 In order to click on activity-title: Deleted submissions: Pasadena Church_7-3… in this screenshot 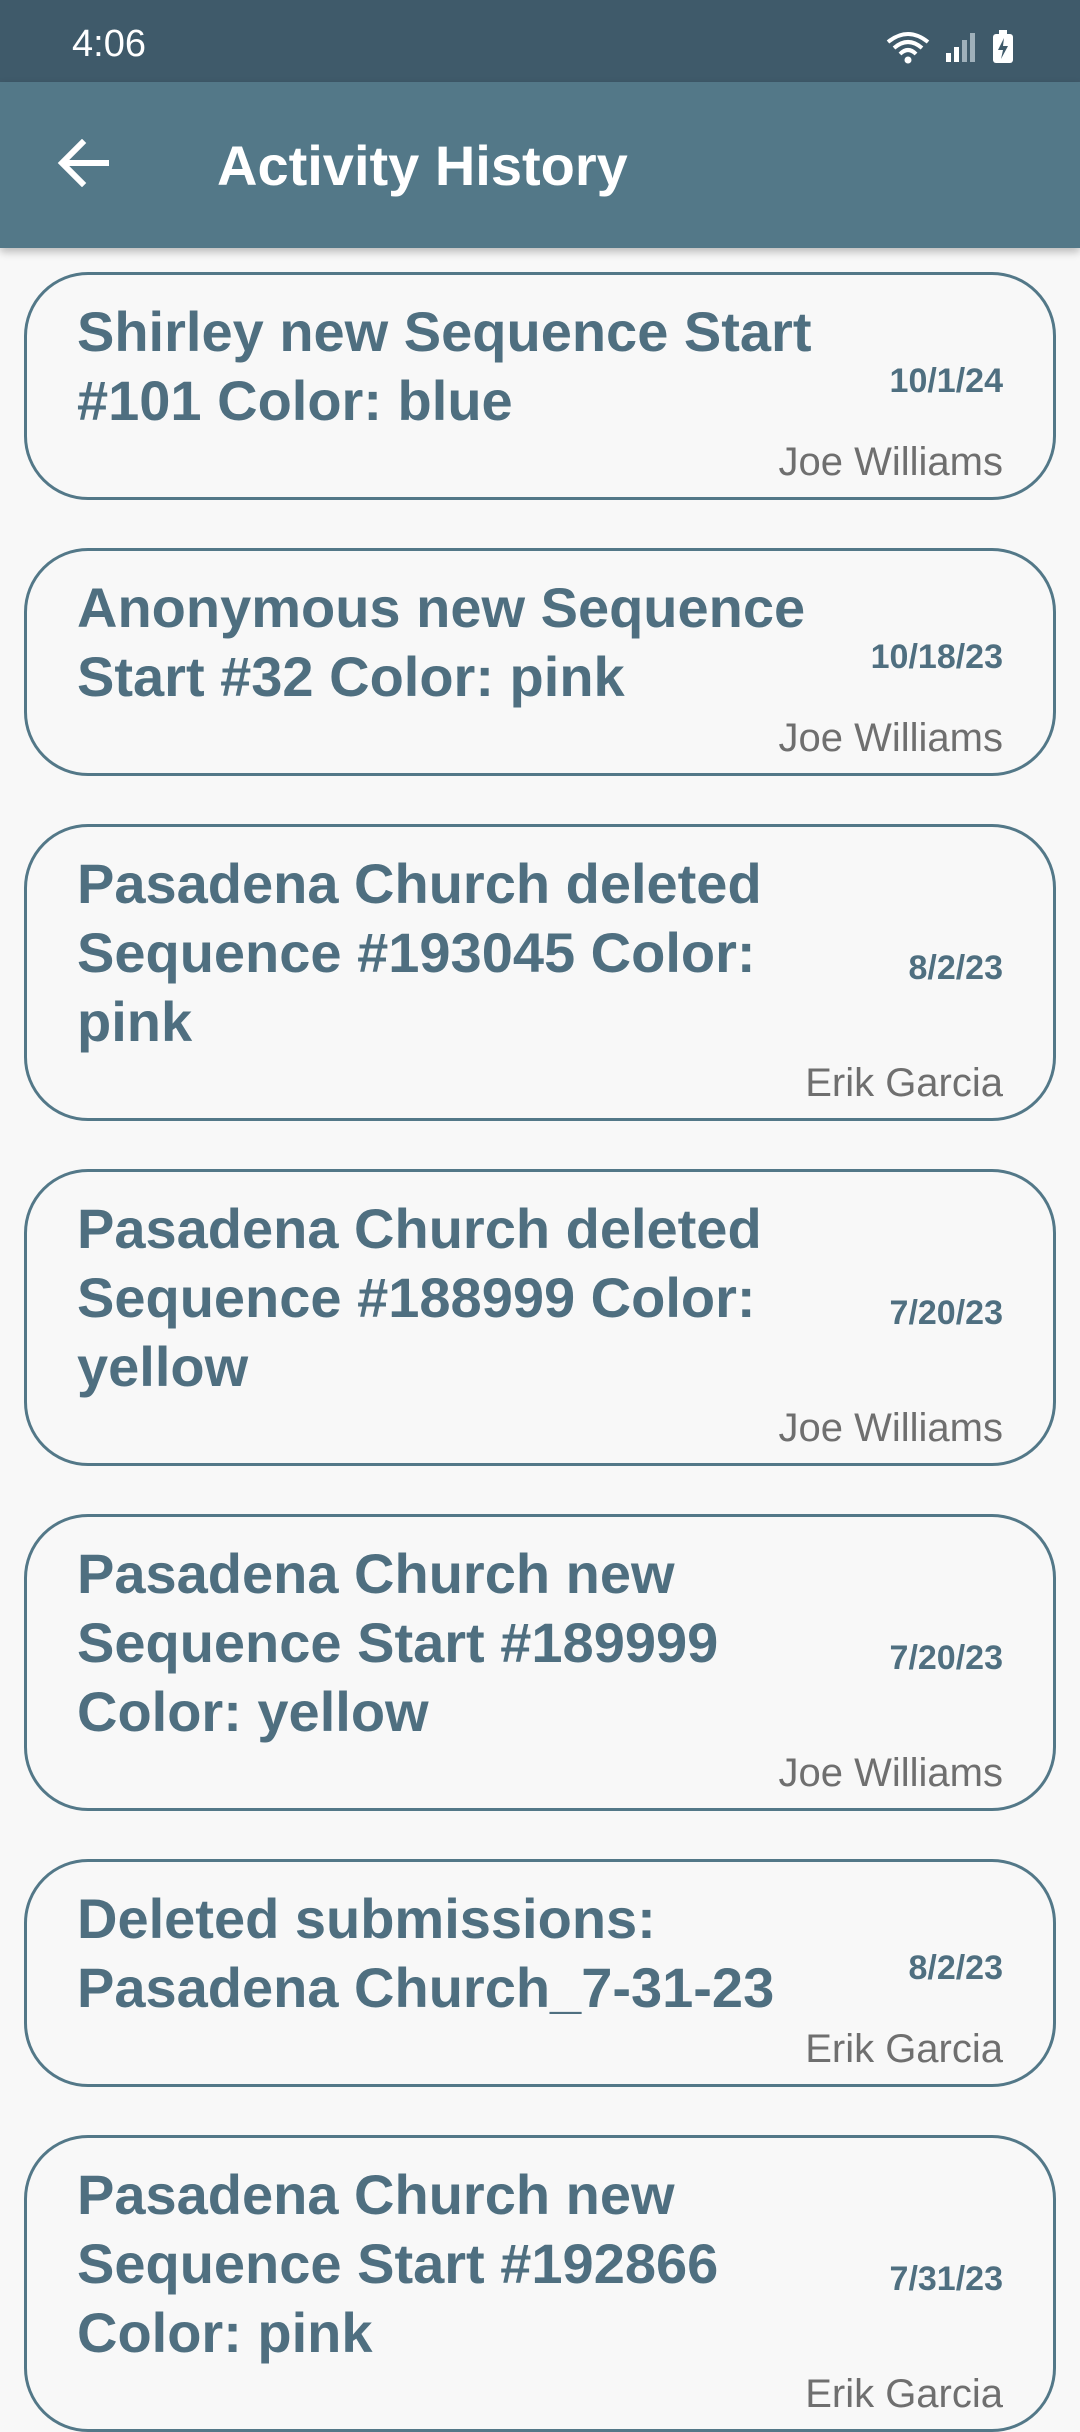, I will do `click(426, 1953)`.